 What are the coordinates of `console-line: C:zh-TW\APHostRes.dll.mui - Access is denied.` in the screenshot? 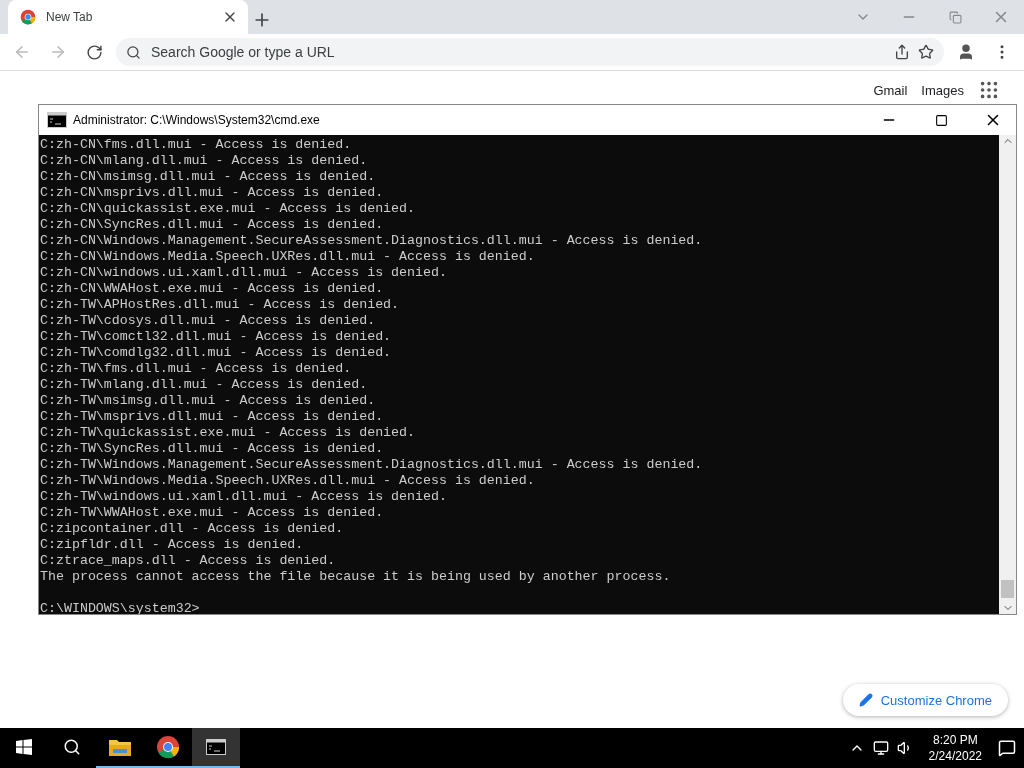 It's located at (220, 305).